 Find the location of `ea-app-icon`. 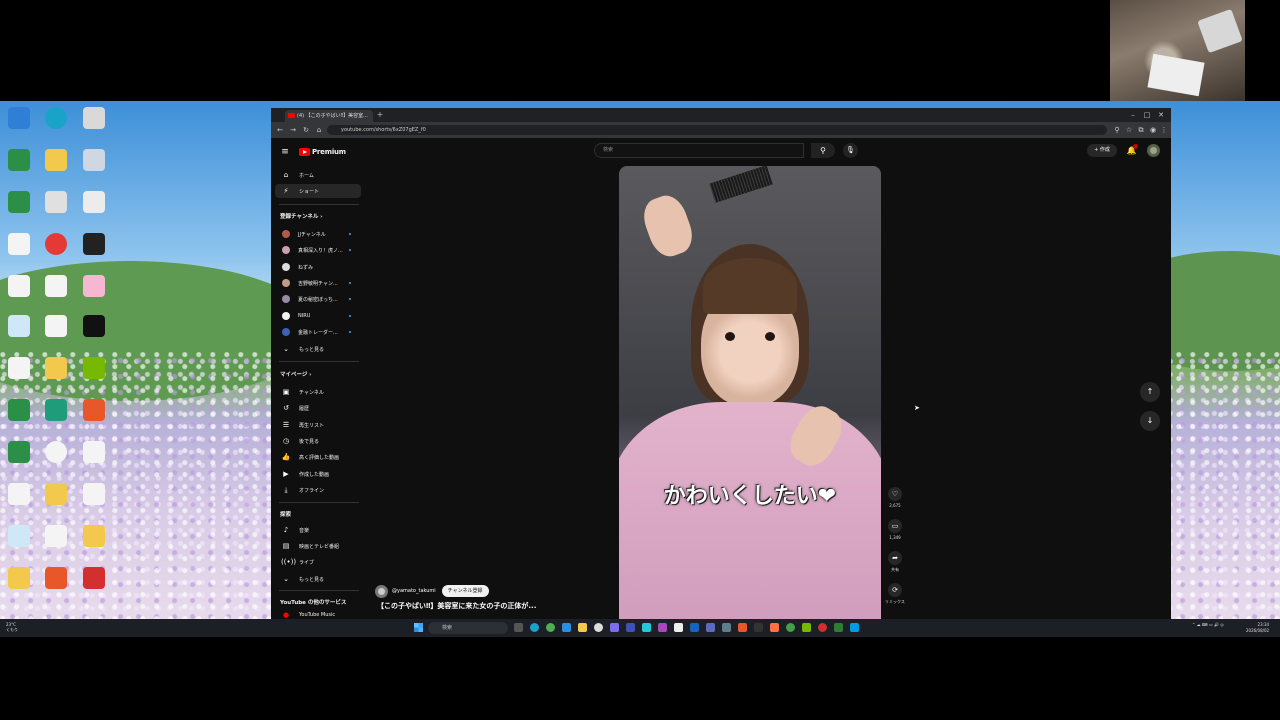

ea-app-icon is located at coordinates (56, 244).